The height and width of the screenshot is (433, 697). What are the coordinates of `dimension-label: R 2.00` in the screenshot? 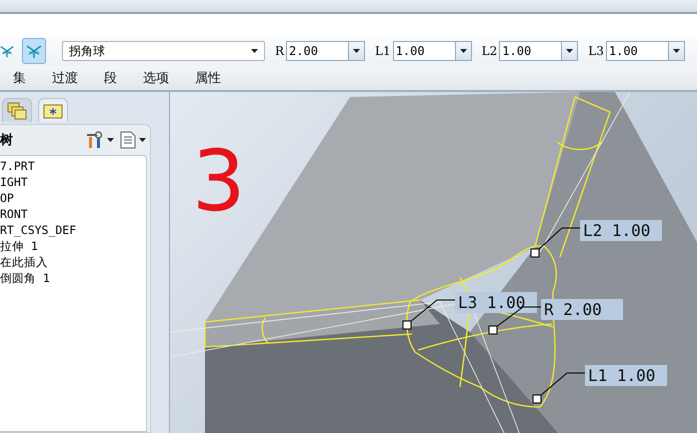 It's located at (582, 309).